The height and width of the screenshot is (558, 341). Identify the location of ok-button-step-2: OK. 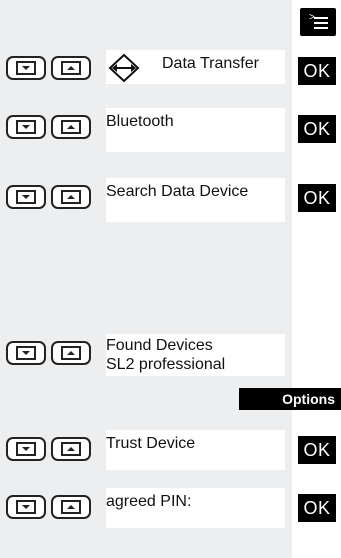
(317, 129).